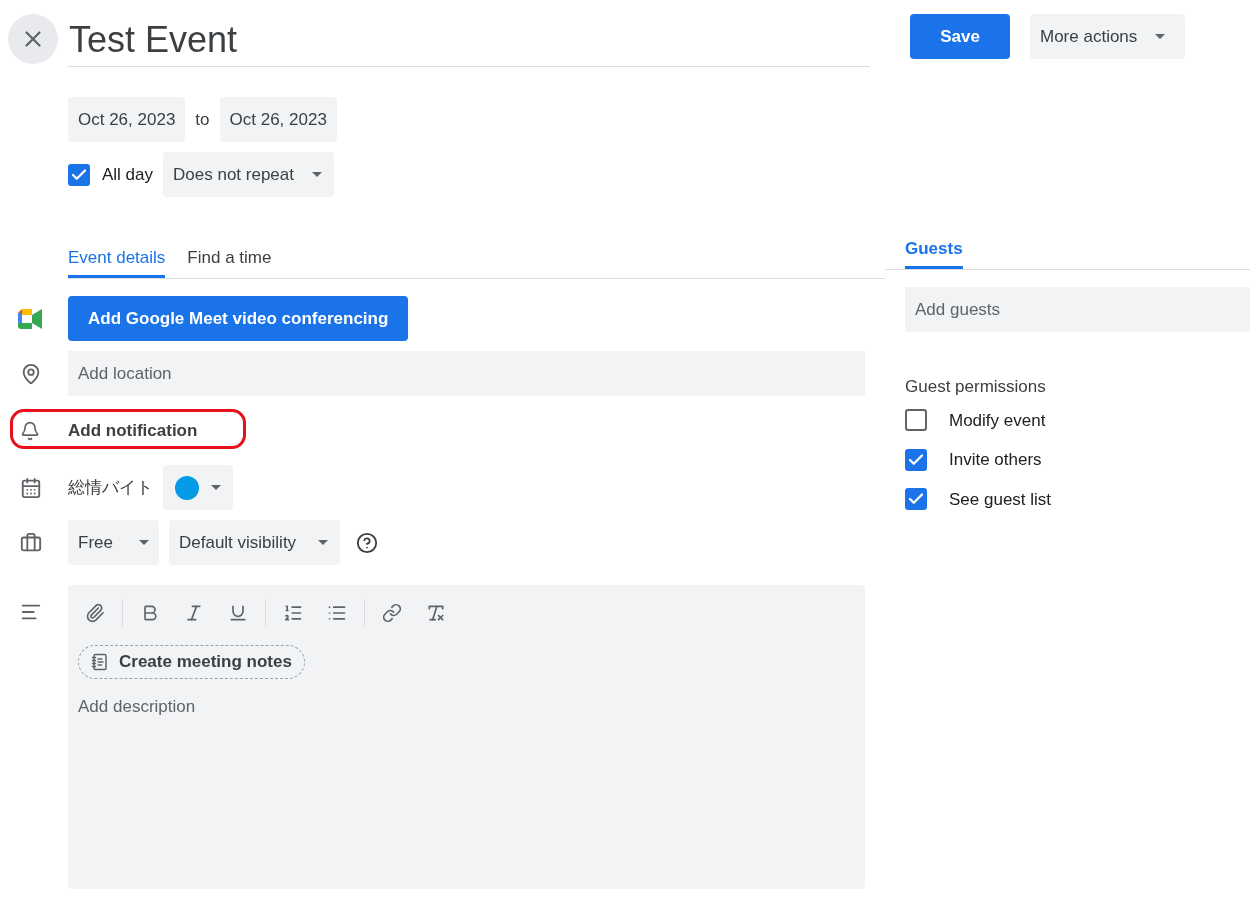 This screenshot has height=907, width=1250. What do you see at coordinates (33, 39) in the screenshot?
I see `close-button` at bounding box center [33, 39].